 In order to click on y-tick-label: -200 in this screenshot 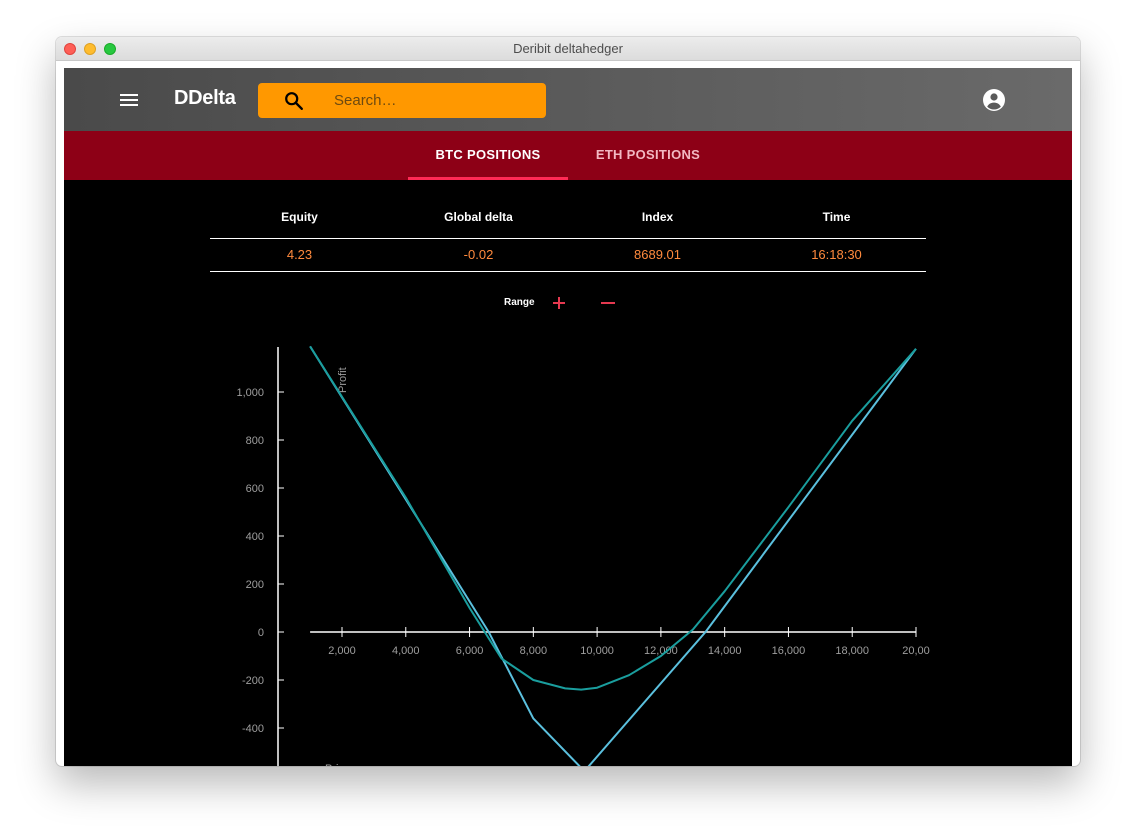, I will do `click(253, 681)`.